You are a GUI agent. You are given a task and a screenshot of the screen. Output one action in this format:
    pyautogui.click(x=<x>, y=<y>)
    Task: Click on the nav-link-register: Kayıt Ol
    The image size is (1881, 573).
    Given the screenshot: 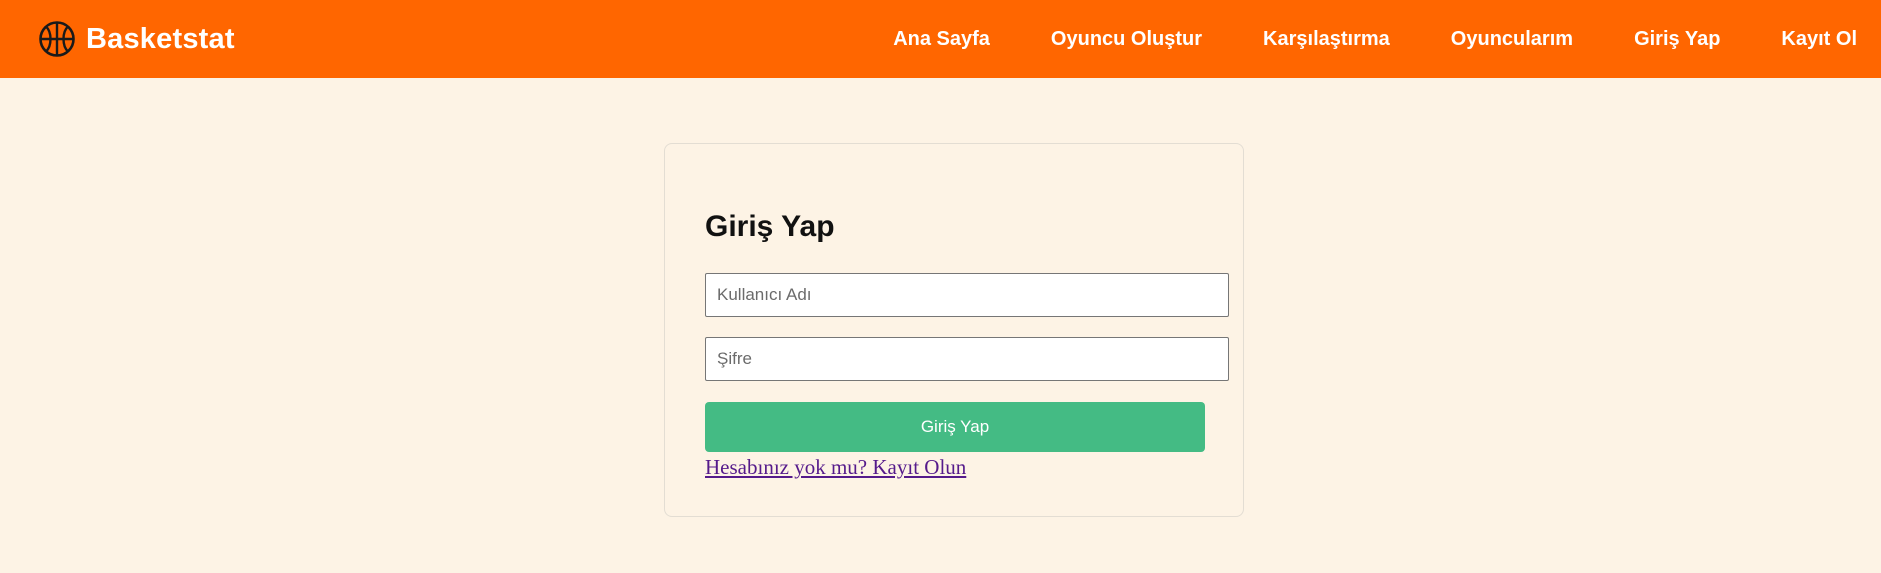 What is the action you would take?
    pyautogui.click(x=1819, y=39)
    